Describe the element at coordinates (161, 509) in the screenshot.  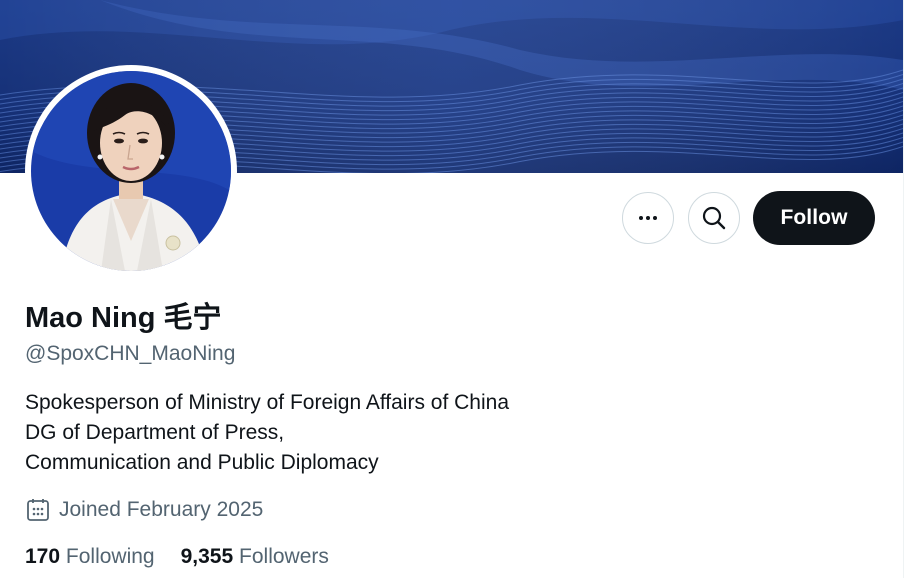
I see `joined-label: Joined February 2025` at that location.